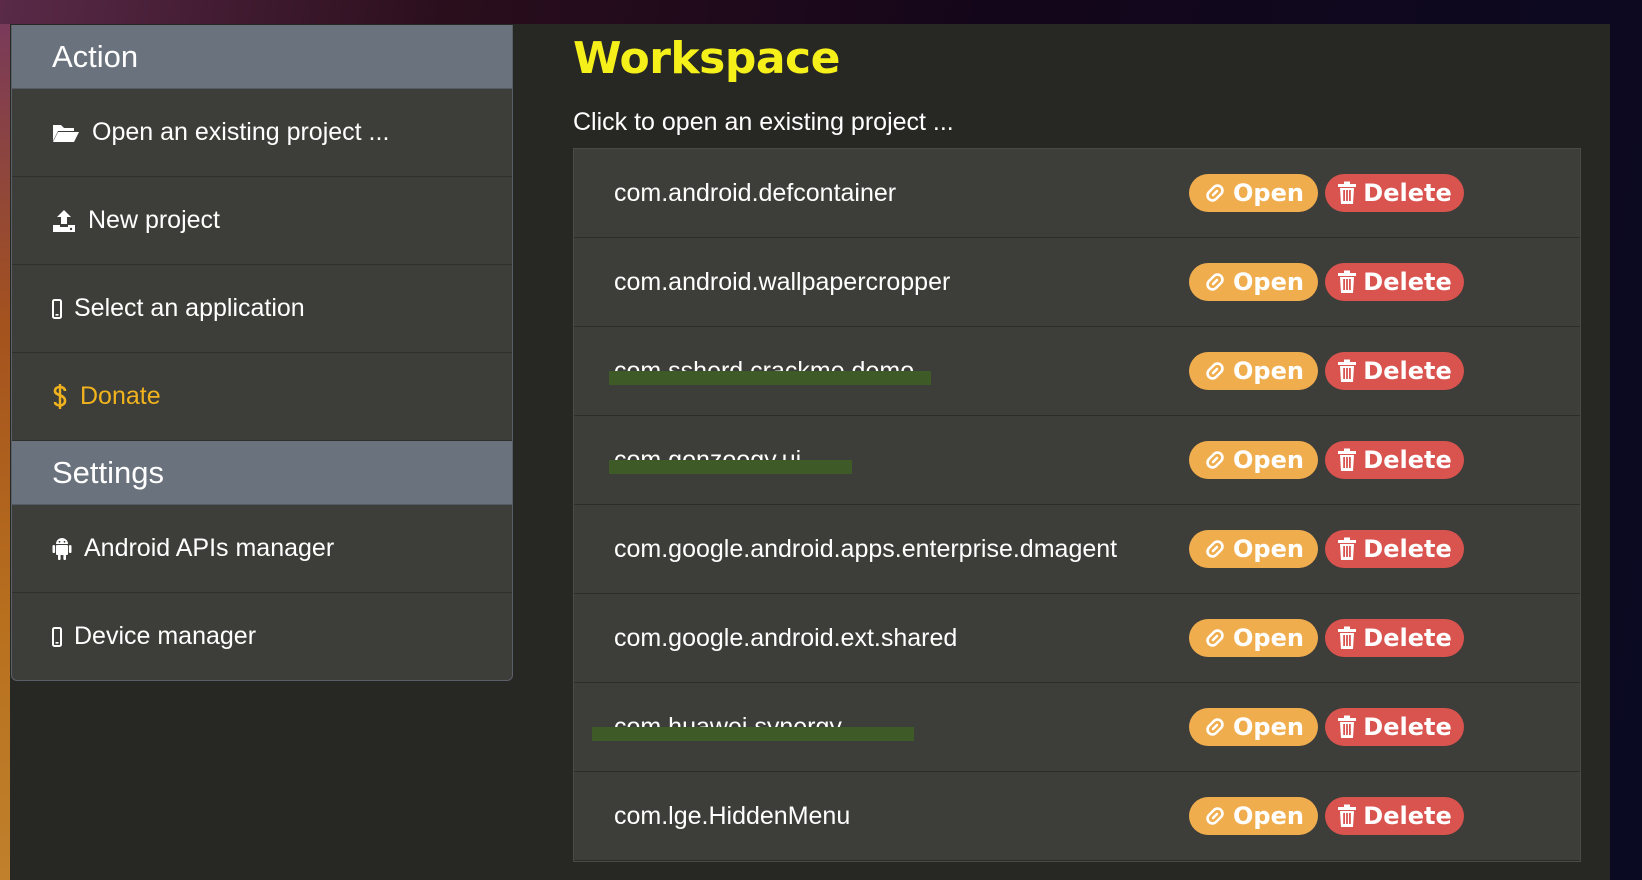  I want to click on project-row: com.huawei.synergyOpenDelete, so click(1077, 727).